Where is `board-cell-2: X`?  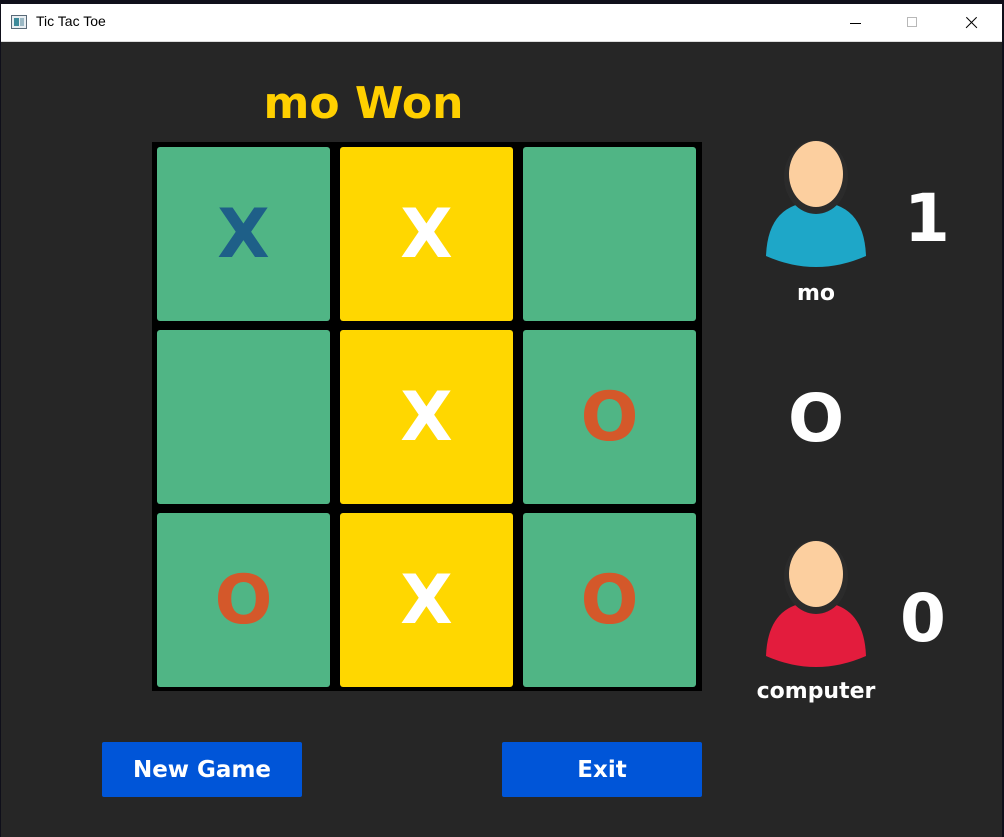 board-cell-2: X is located at coordinates (426, 234).